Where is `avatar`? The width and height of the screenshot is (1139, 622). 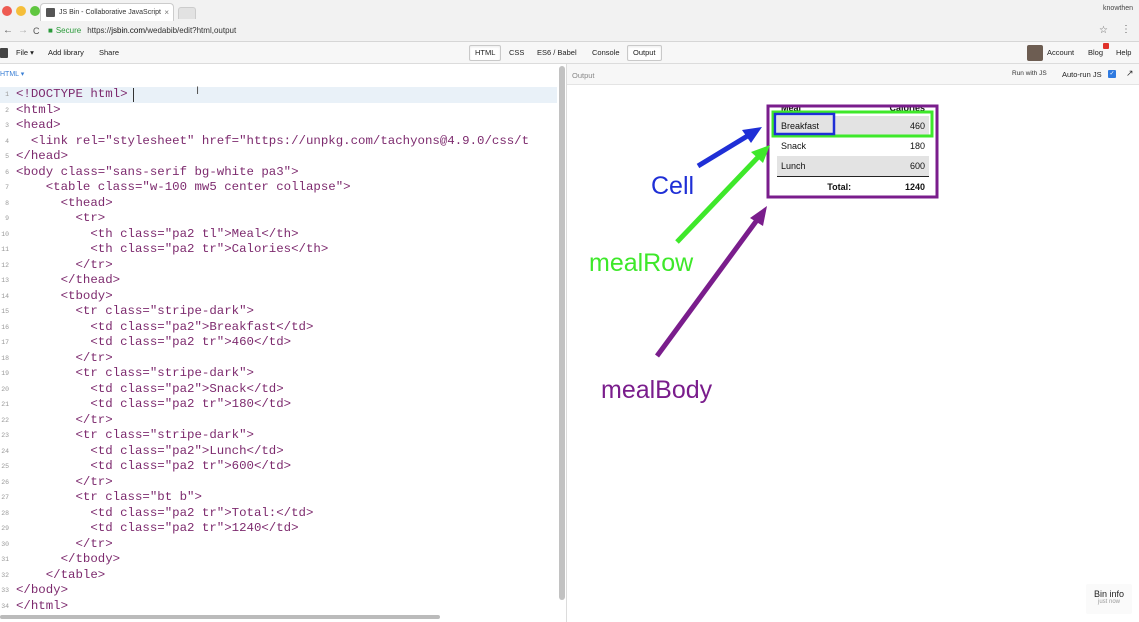
avatar is located at coordinates (1035, 53).